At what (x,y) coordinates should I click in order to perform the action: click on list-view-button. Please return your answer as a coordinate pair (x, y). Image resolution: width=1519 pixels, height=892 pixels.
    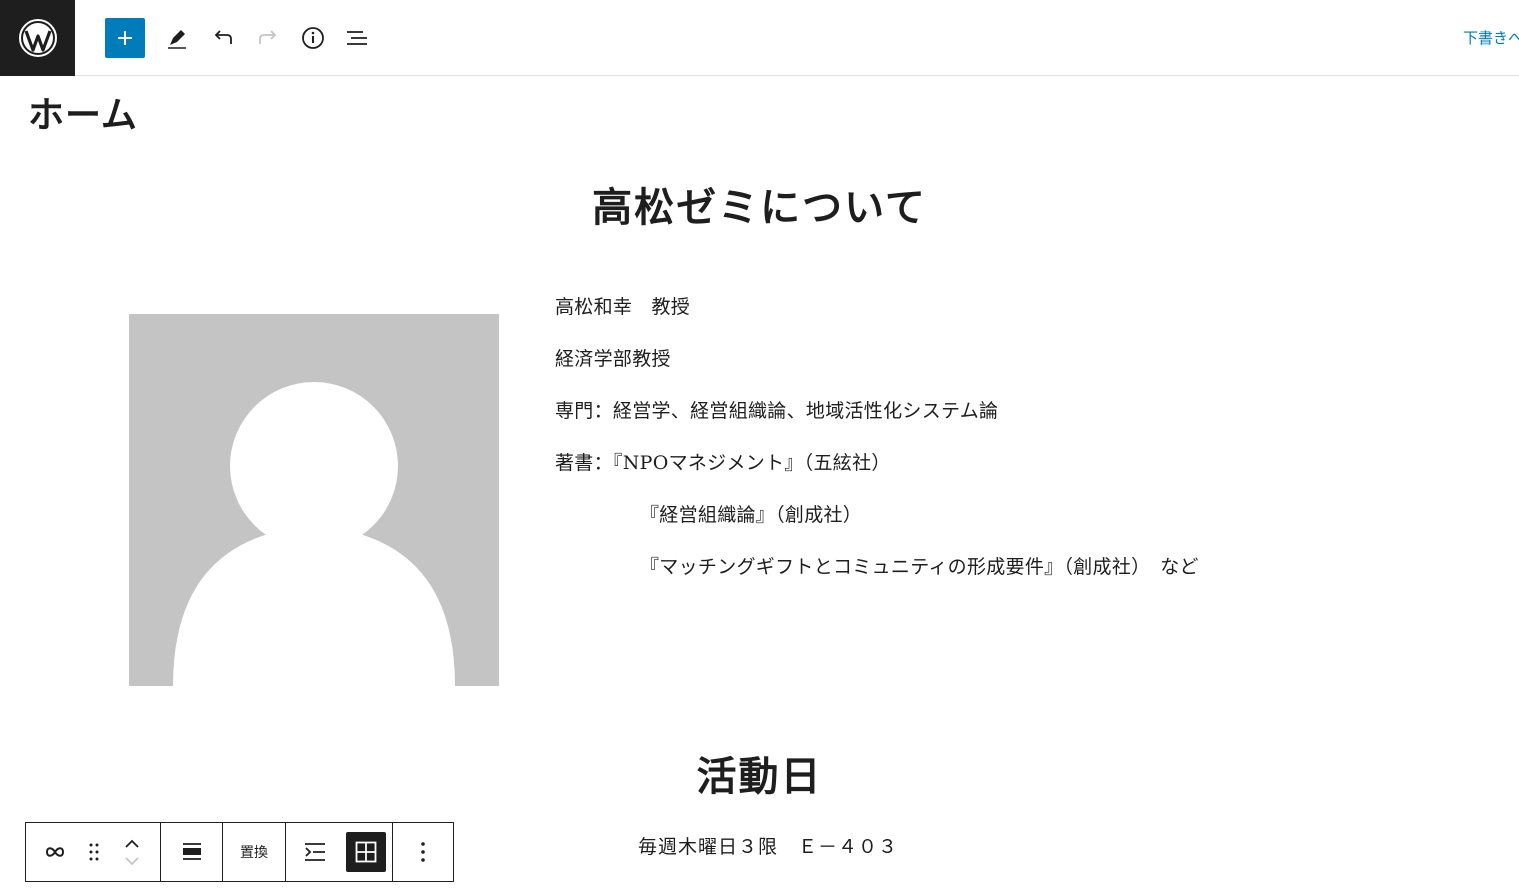
    Looking at the image, I should click on (358, 38).